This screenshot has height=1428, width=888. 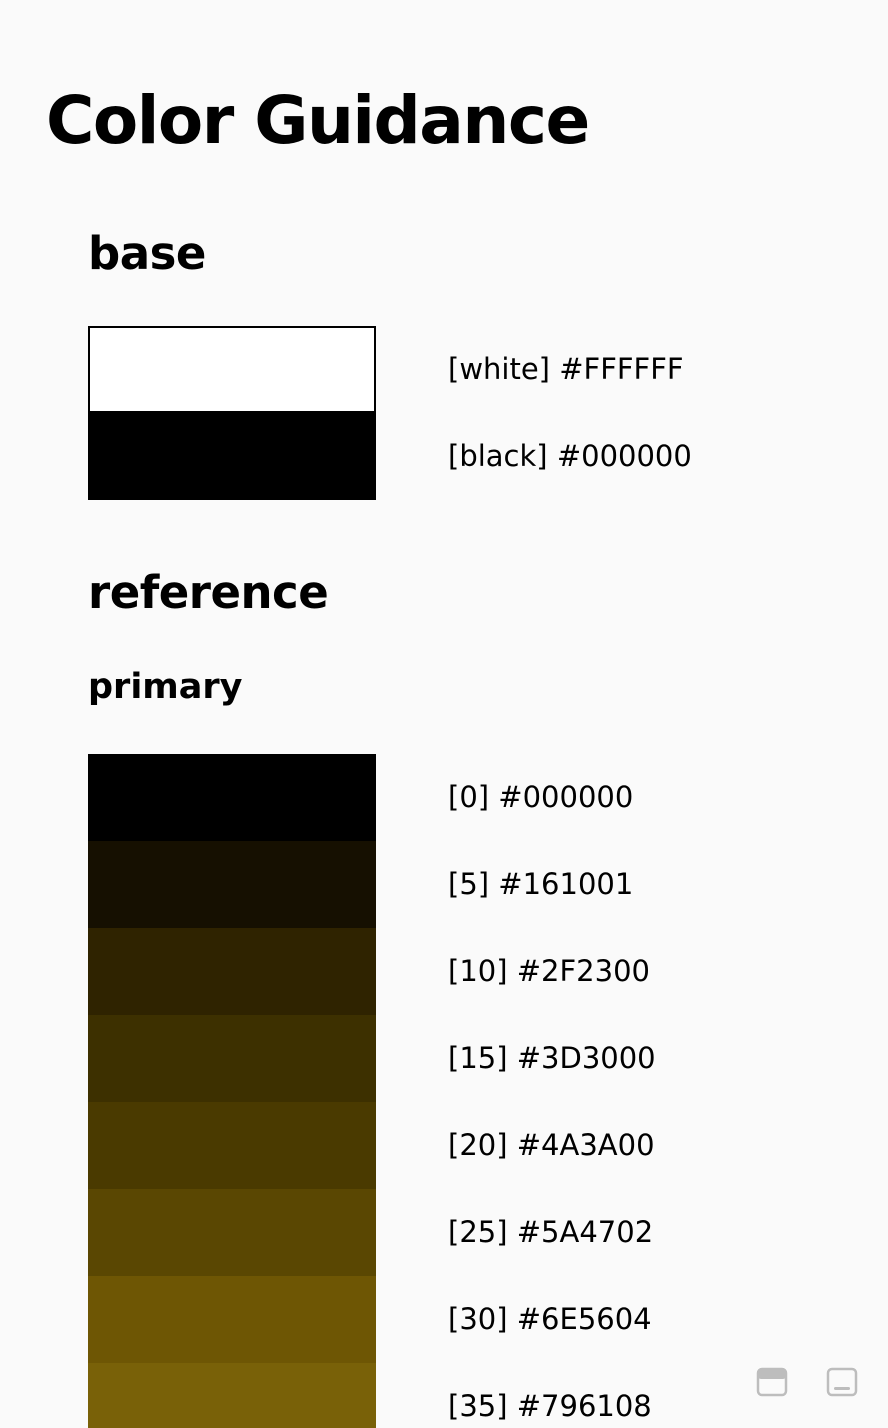 I want to click on section-title-base: base, so click(x=147, y=253).